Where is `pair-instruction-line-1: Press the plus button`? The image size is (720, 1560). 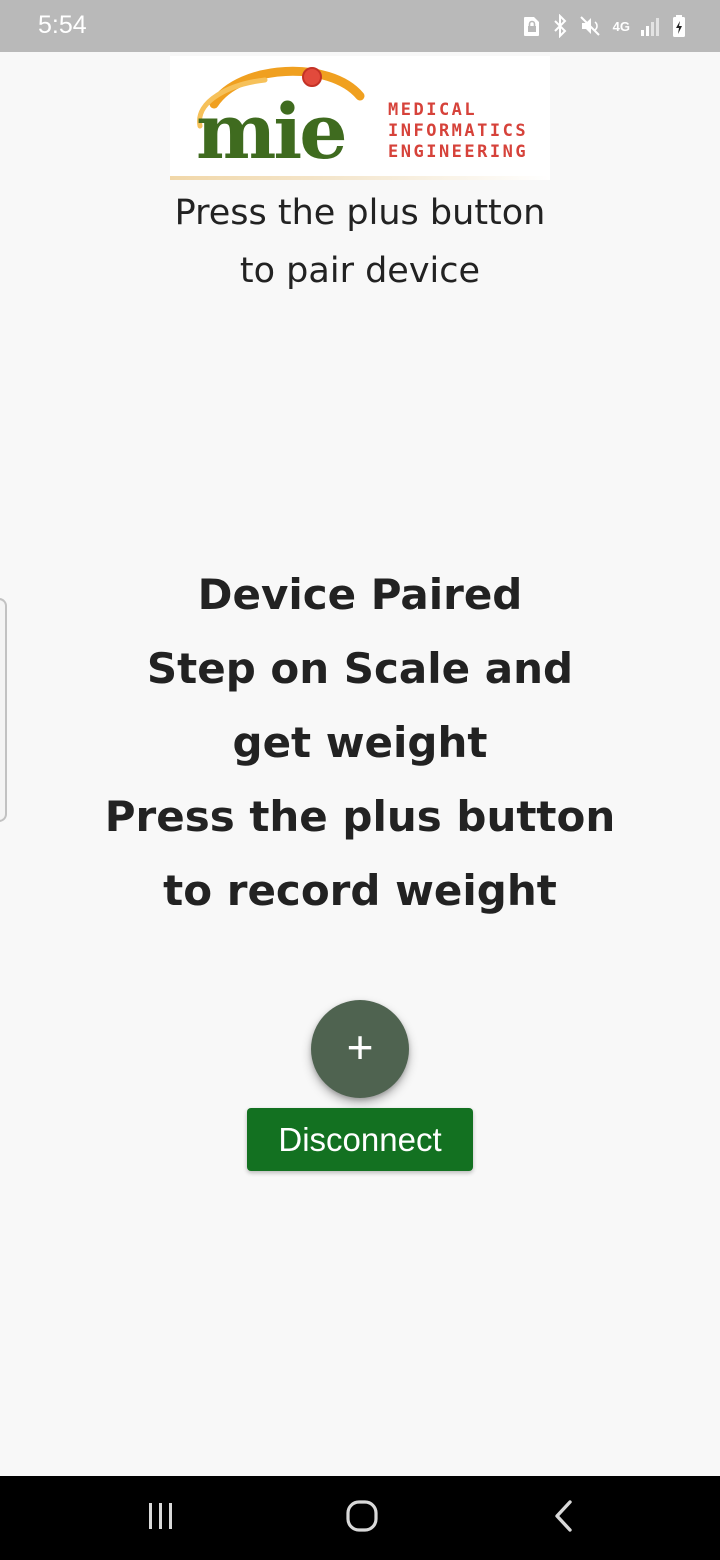 pair-instruction-line-1: Press the plus button is located at coordinates (360, 213).